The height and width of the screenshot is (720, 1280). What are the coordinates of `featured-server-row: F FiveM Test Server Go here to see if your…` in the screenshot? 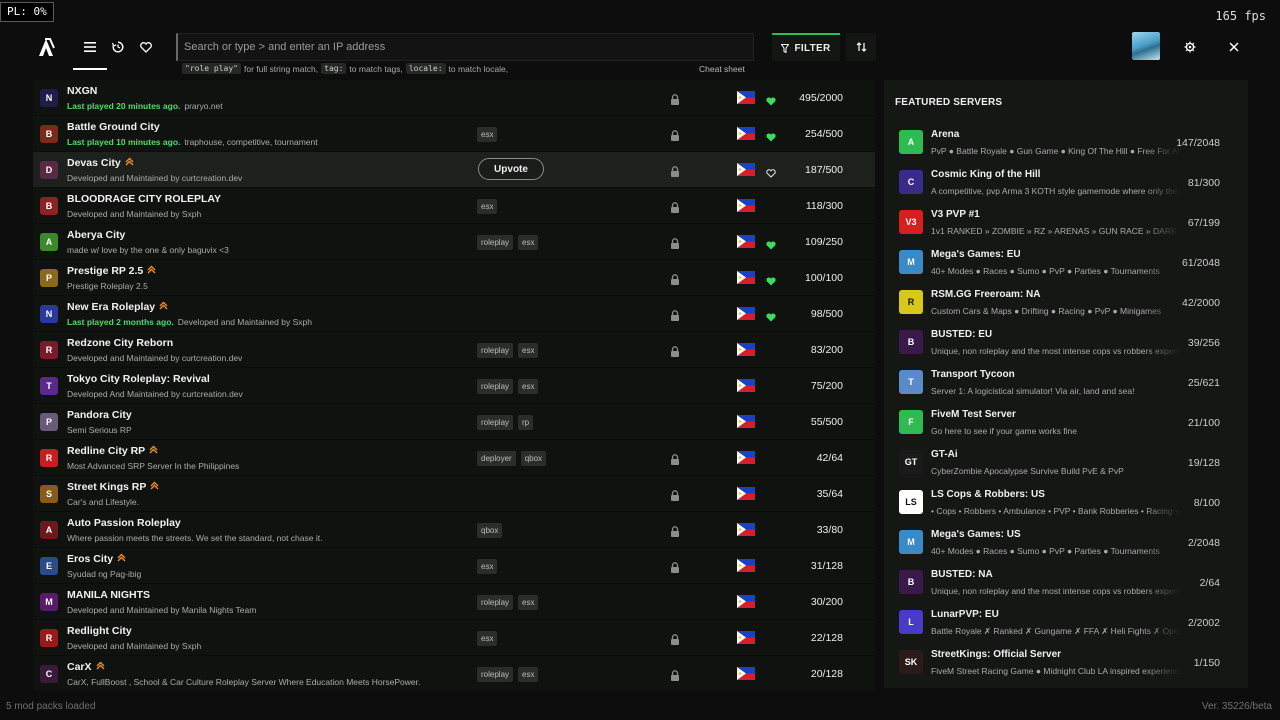 It's located at (1066, 424).